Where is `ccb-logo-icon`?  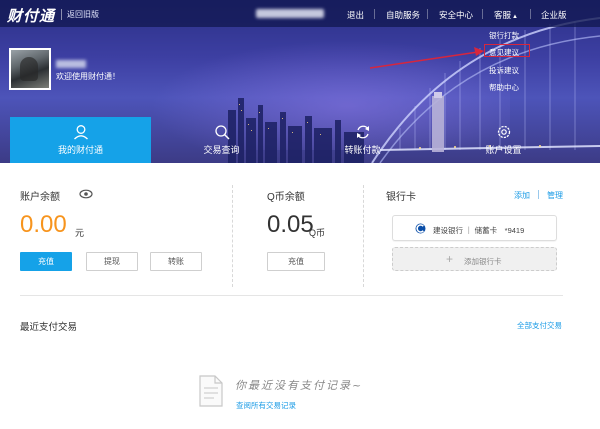
ccb-logo-icon is located at coordinates (420, 228).